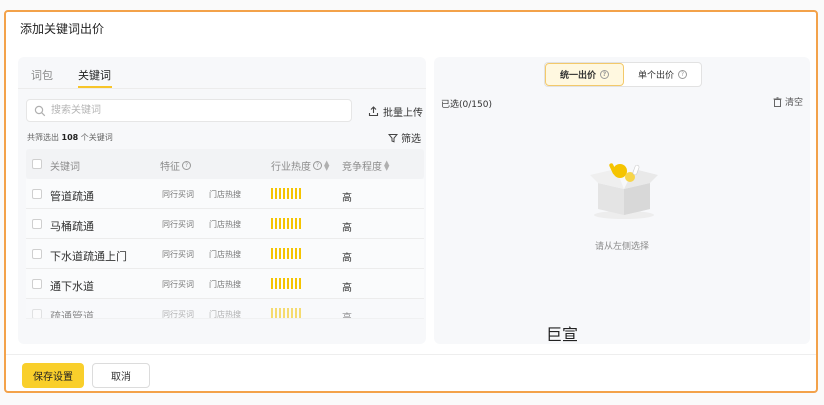  What do you see at coordinates (222, 73) in the screenshot?
I see `tab-bar: 词包 关键词` at bounding box center [222, 73].